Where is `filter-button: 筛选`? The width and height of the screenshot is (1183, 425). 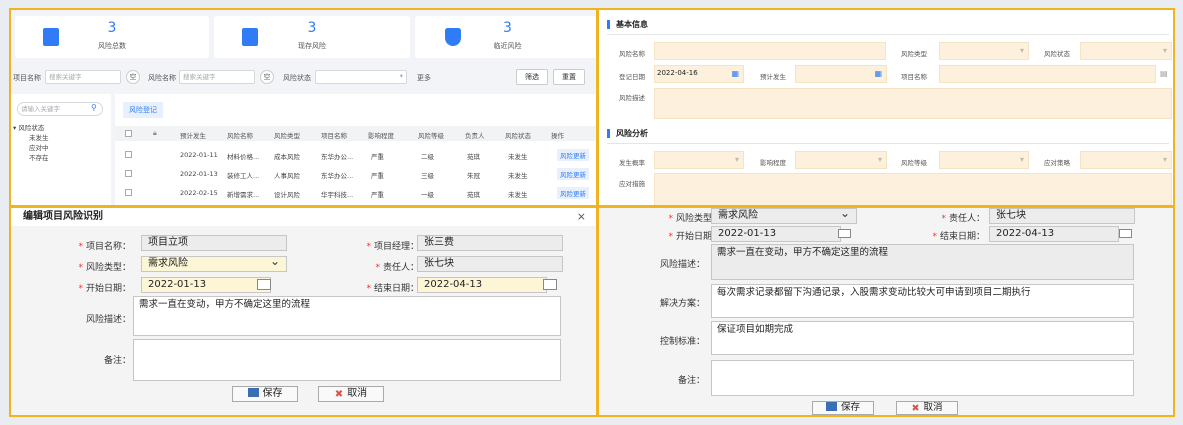 filter-button: 筛选 is located at coordinates (532, 77).